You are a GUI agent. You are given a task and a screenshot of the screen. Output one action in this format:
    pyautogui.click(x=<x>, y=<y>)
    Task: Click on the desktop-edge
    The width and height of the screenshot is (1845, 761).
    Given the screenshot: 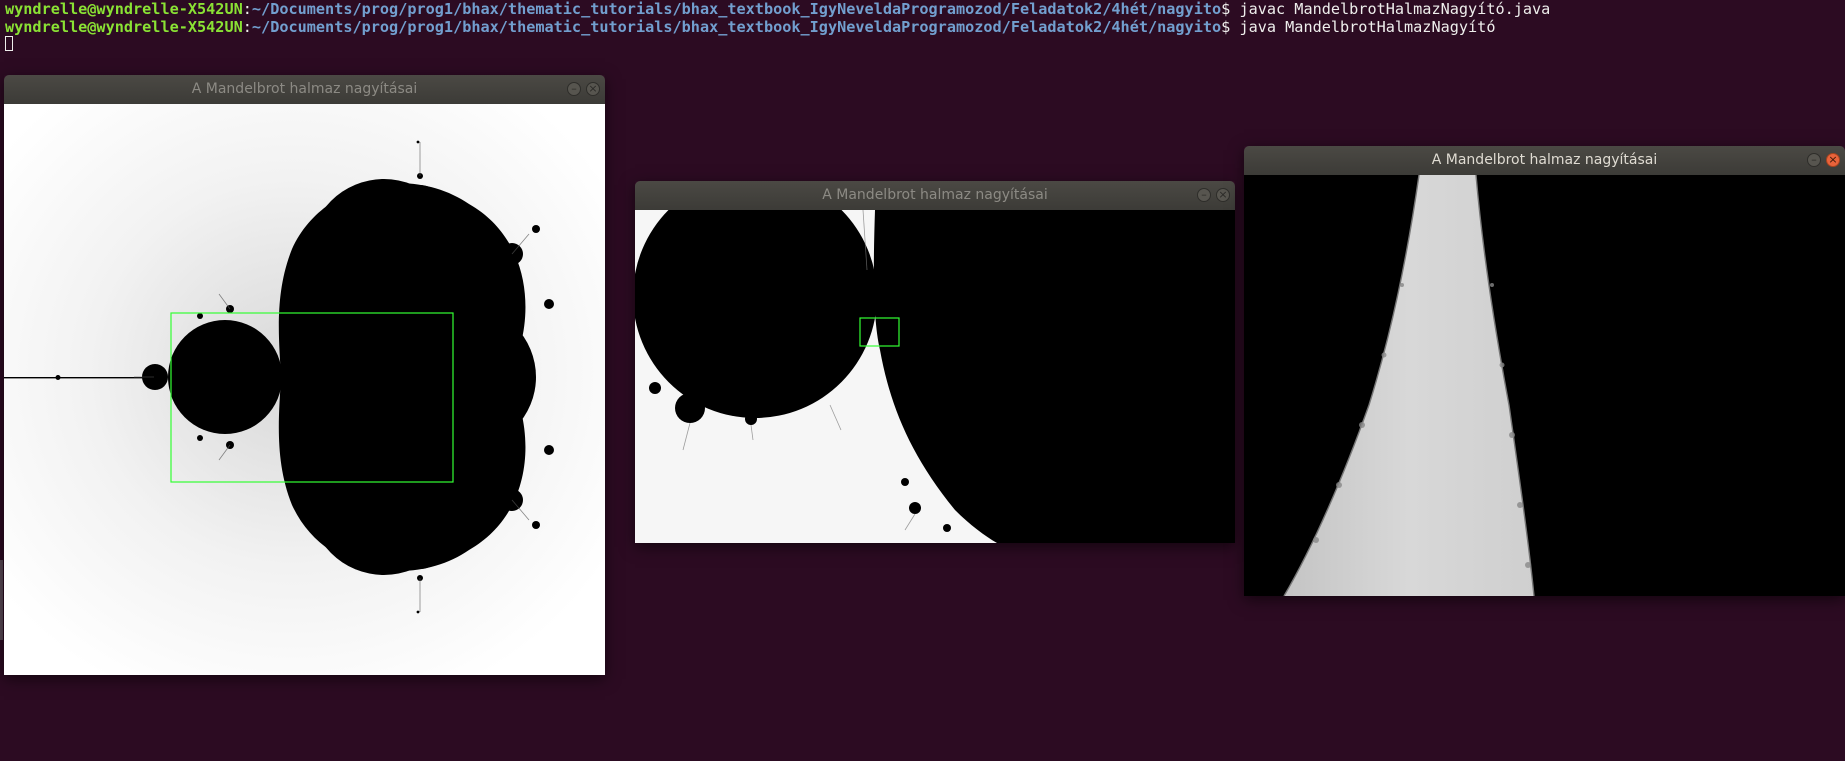 What is the action you would take?
    pyautogui.click(x=1, y=600)
    